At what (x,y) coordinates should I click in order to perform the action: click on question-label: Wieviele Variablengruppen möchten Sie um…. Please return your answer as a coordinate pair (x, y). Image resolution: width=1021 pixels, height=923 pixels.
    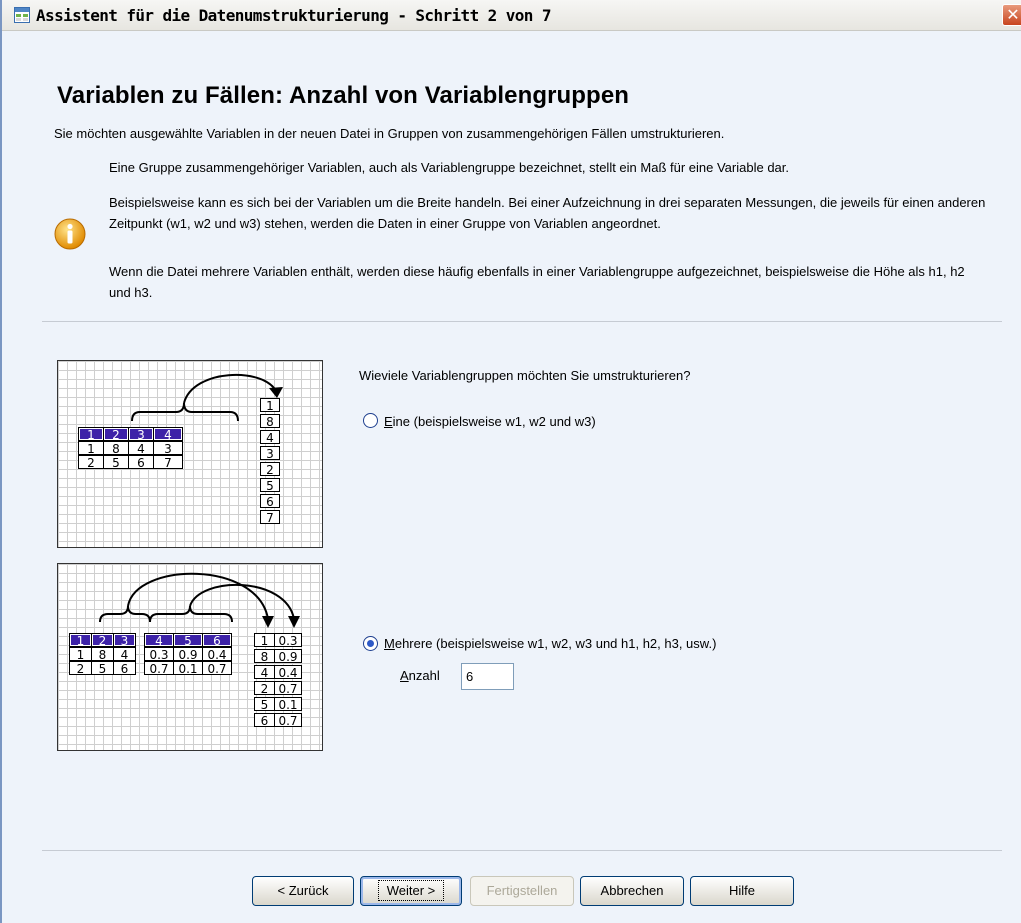
    Looking at the image, I should click on (525, 375).